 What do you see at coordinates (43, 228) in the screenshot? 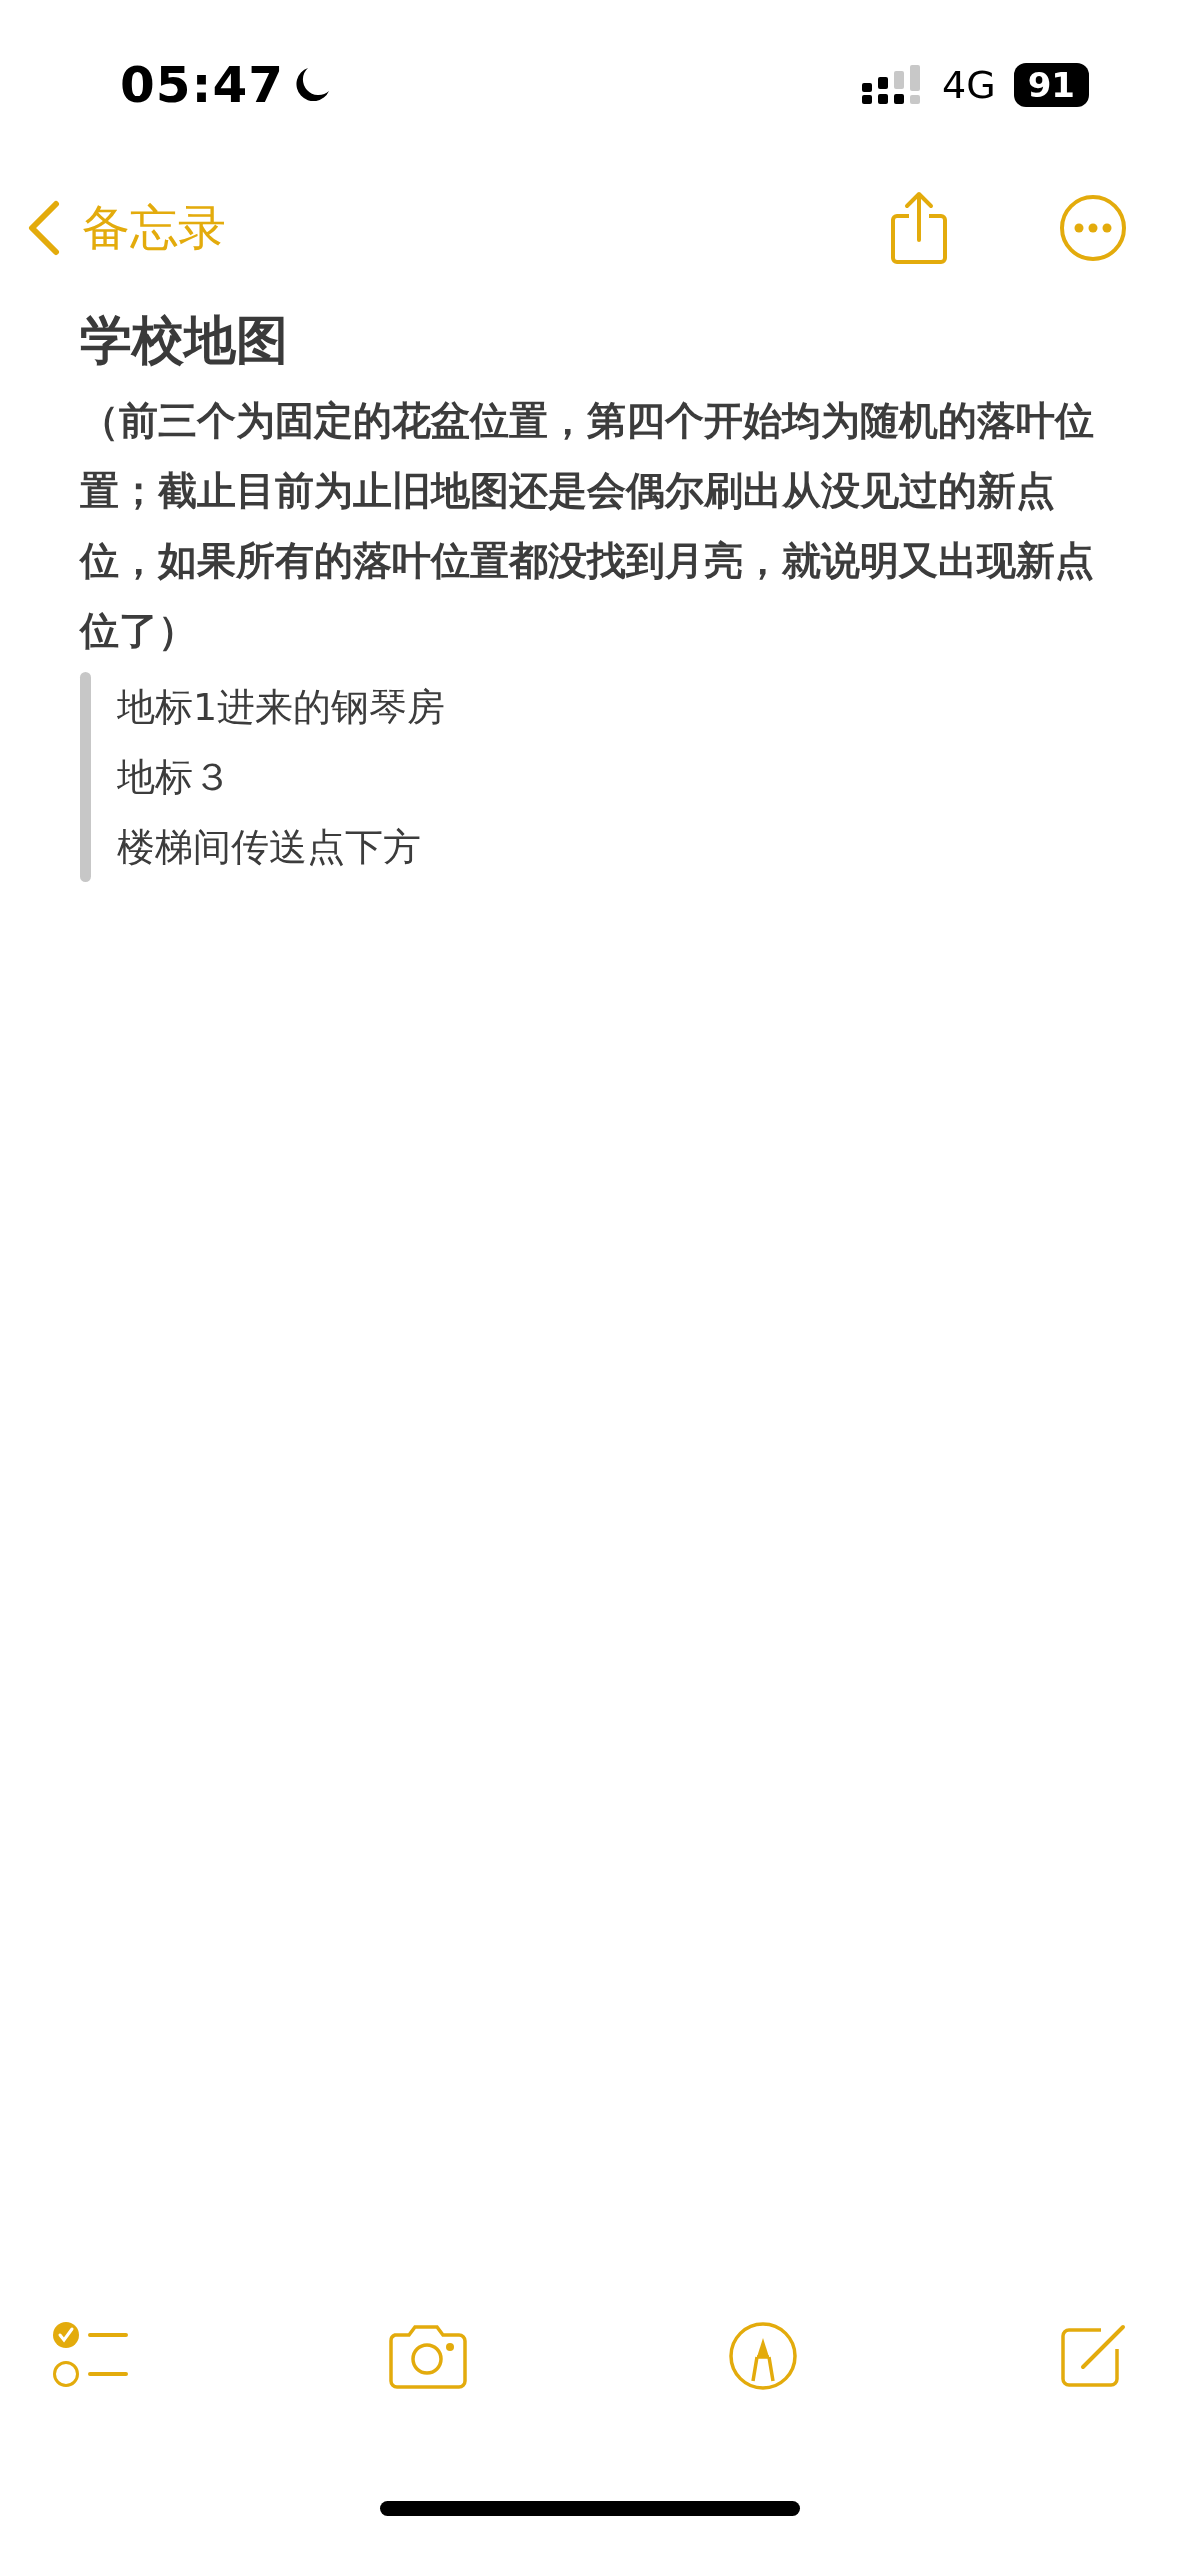
I see `chevron-left-icon` at bounding box center [43, 228].